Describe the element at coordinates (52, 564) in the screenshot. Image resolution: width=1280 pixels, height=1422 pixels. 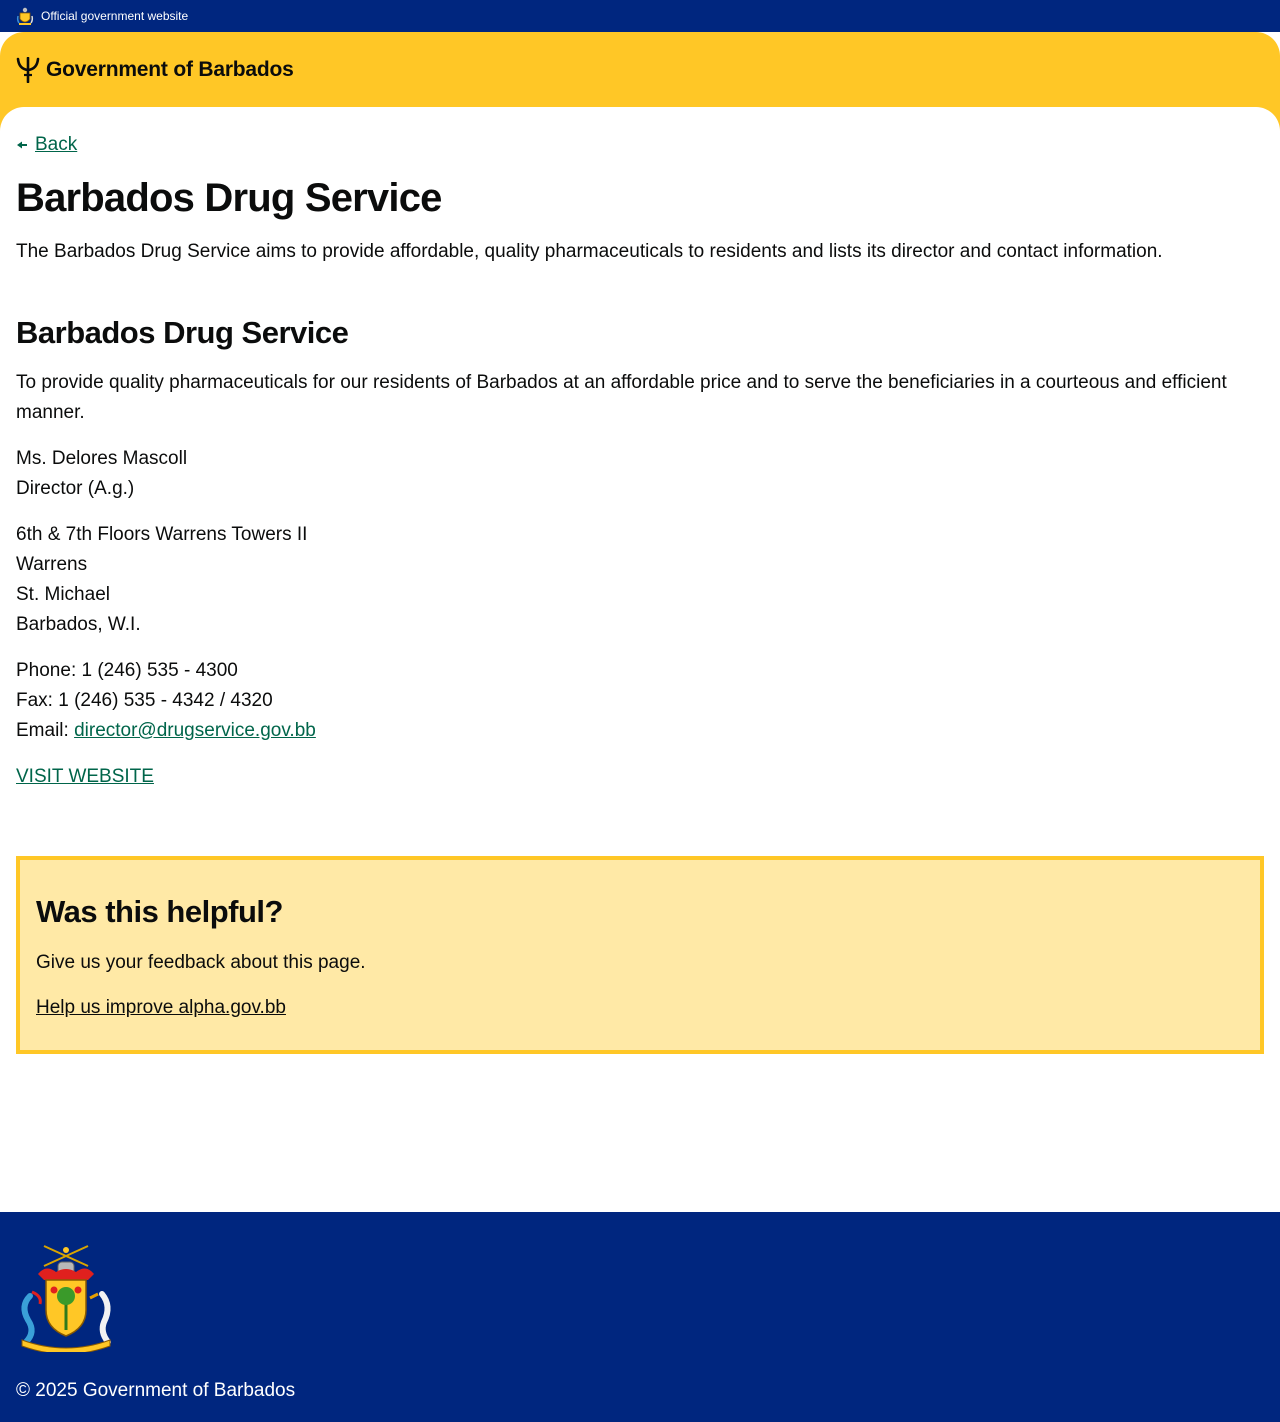
I see `address-line: Warrens` at that location.